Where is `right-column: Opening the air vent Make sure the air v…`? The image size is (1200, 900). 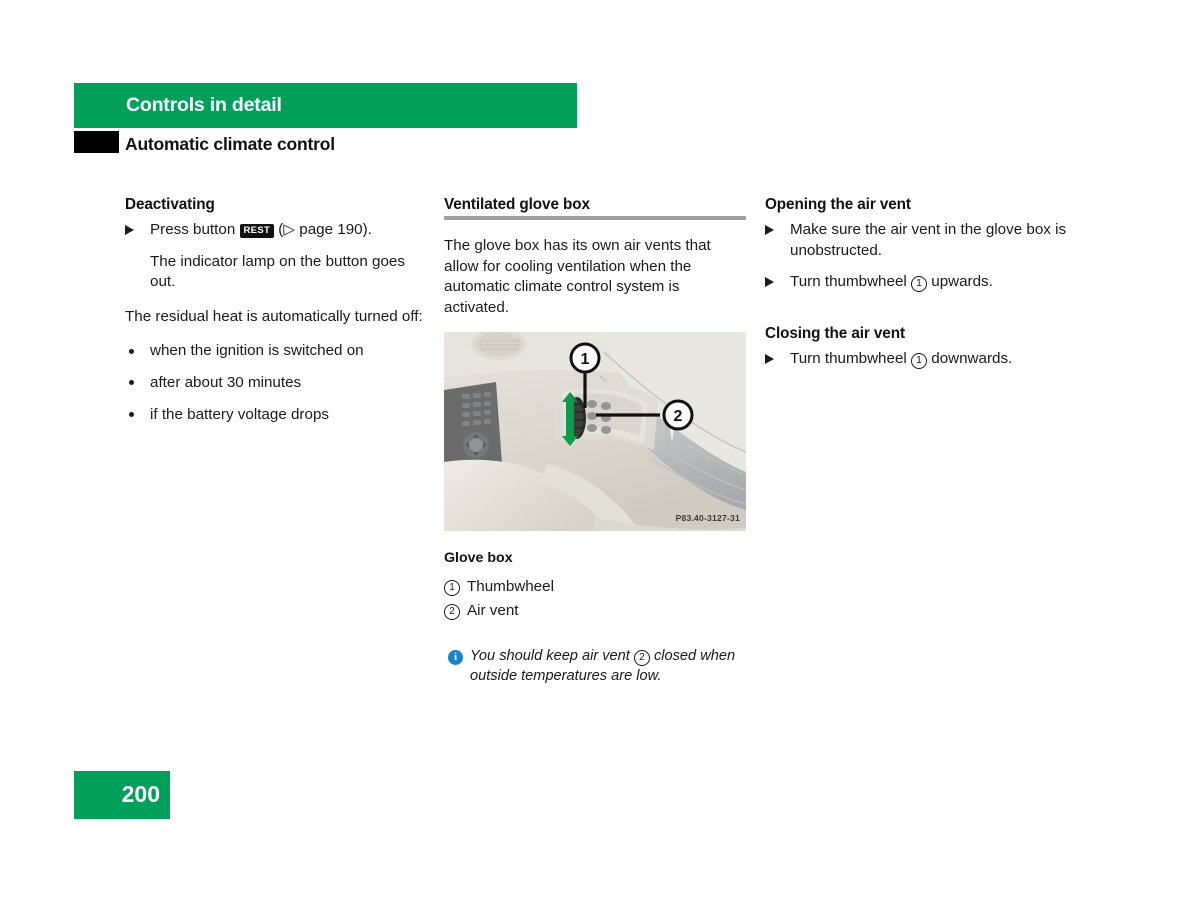 right-column: Opening the air vent Make sure the air v… is located at coordinates (917, 287).